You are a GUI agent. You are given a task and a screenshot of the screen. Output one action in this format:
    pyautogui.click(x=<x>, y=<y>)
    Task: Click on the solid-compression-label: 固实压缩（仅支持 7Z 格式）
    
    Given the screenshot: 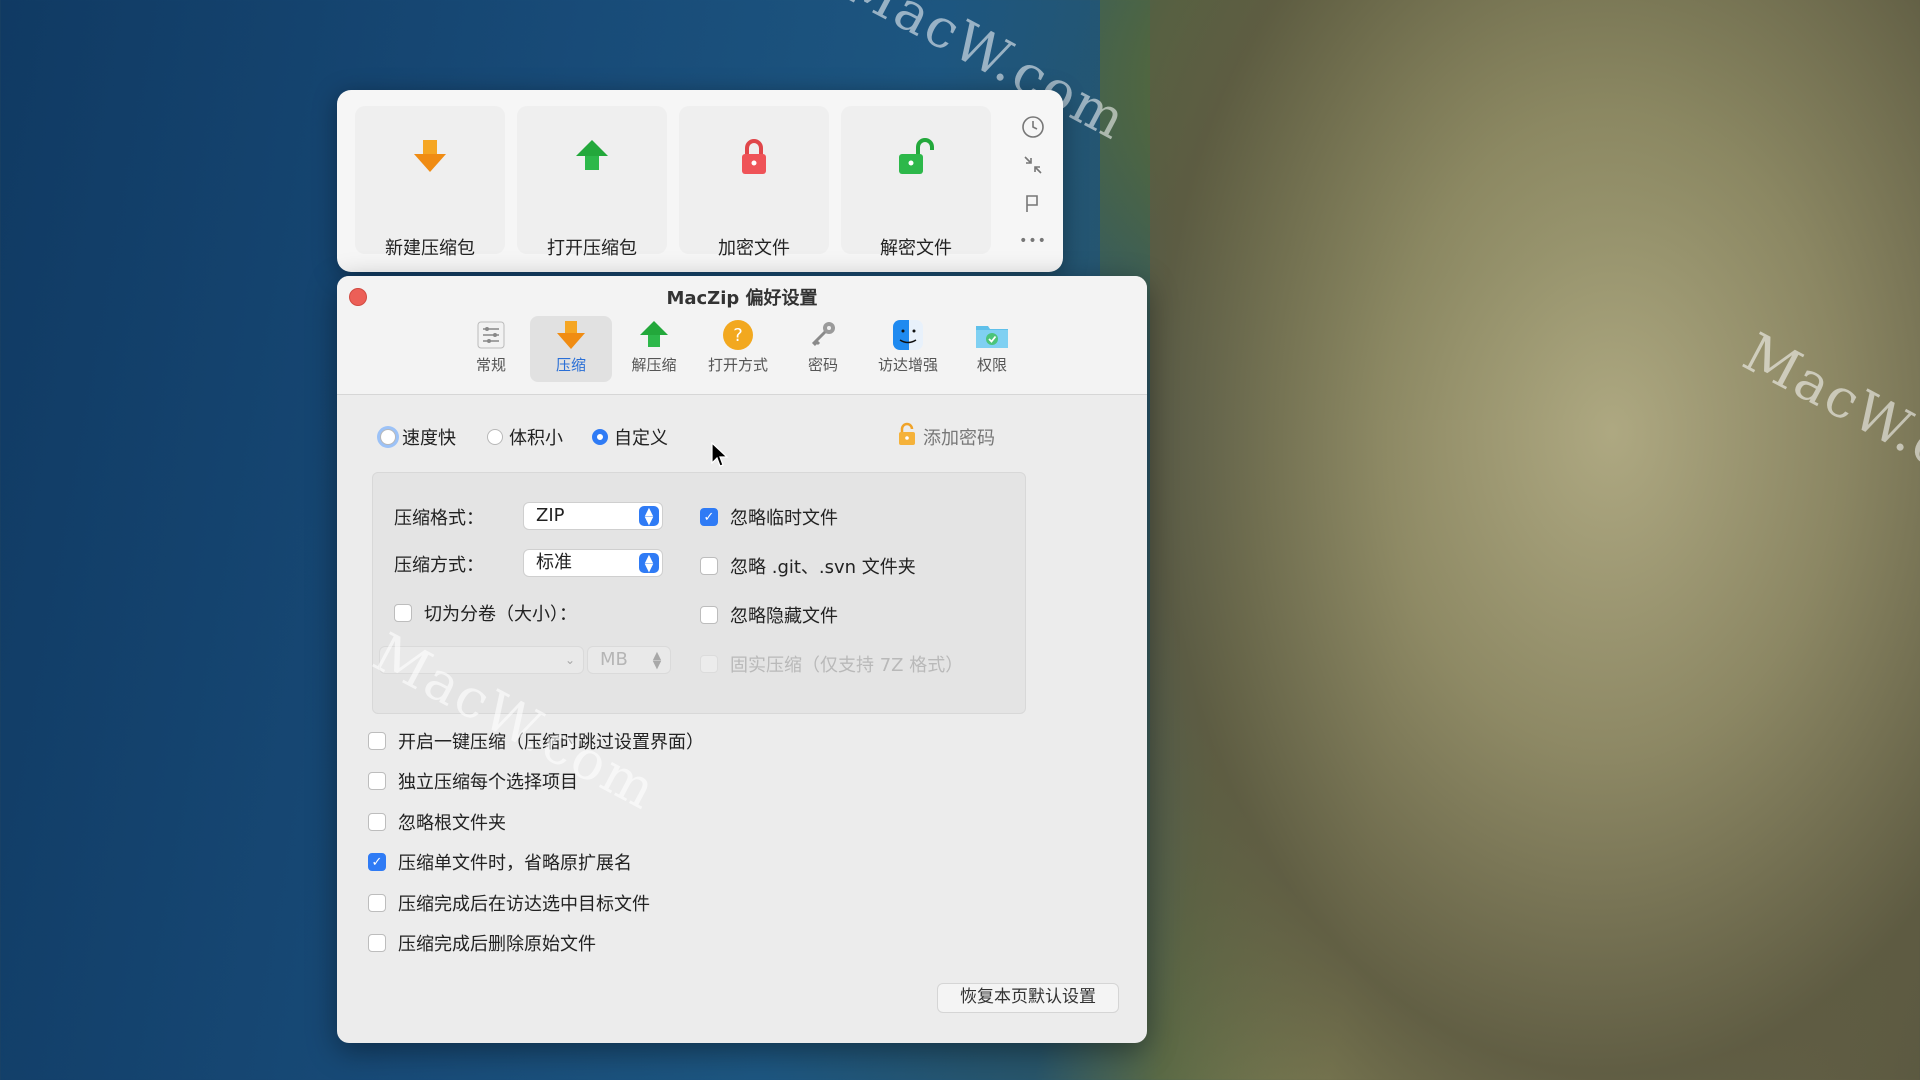 What is the action you would take?
    pyautogui.click(x=847, y=665)
    